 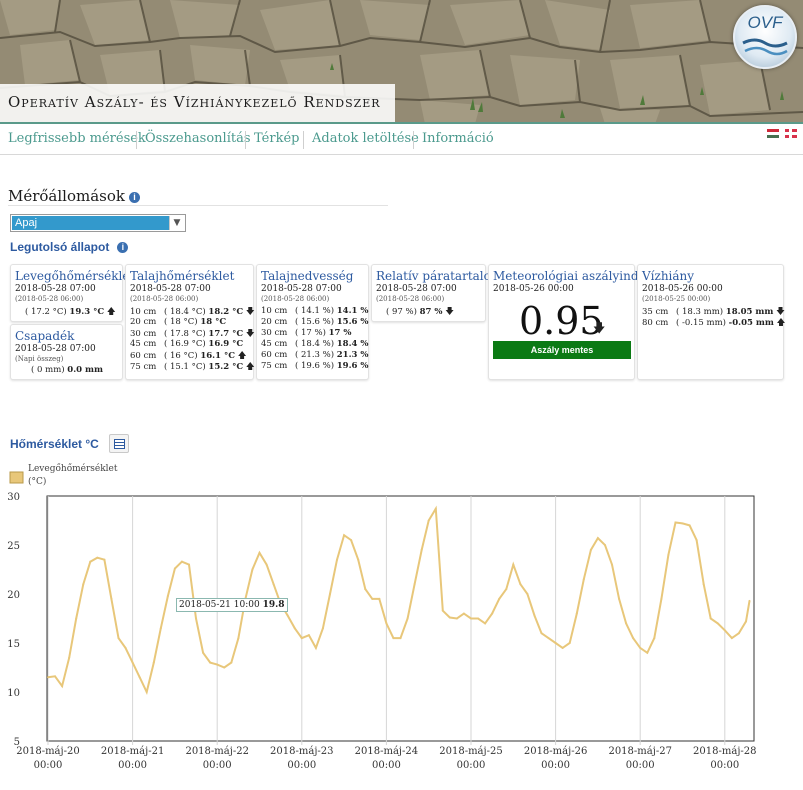 I want to click on chevron-down-icon: ▼, so click(x=176, y=223).